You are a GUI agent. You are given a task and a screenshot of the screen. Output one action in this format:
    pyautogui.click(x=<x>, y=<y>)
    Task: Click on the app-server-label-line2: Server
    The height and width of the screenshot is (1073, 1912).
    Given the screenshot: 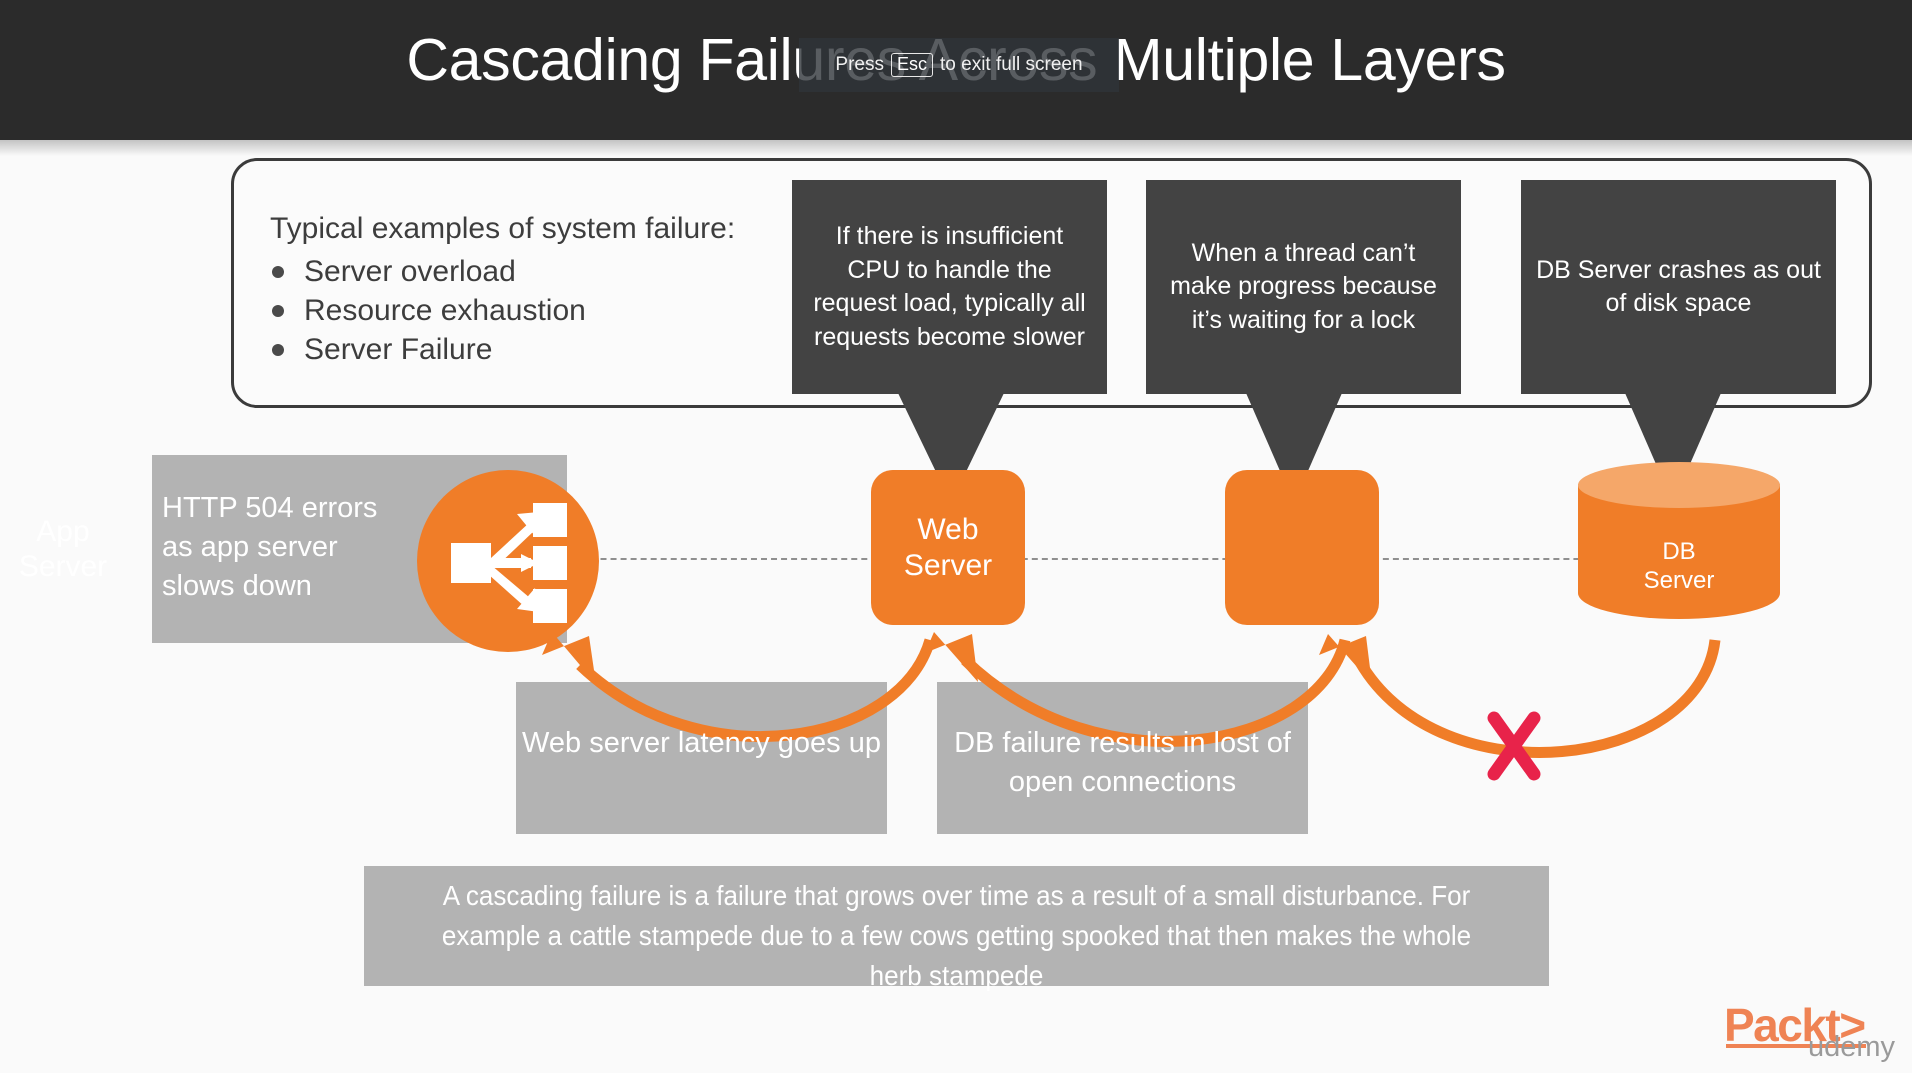 What is the action you would take?
    pyautogui.click(x=63, y=567)
    